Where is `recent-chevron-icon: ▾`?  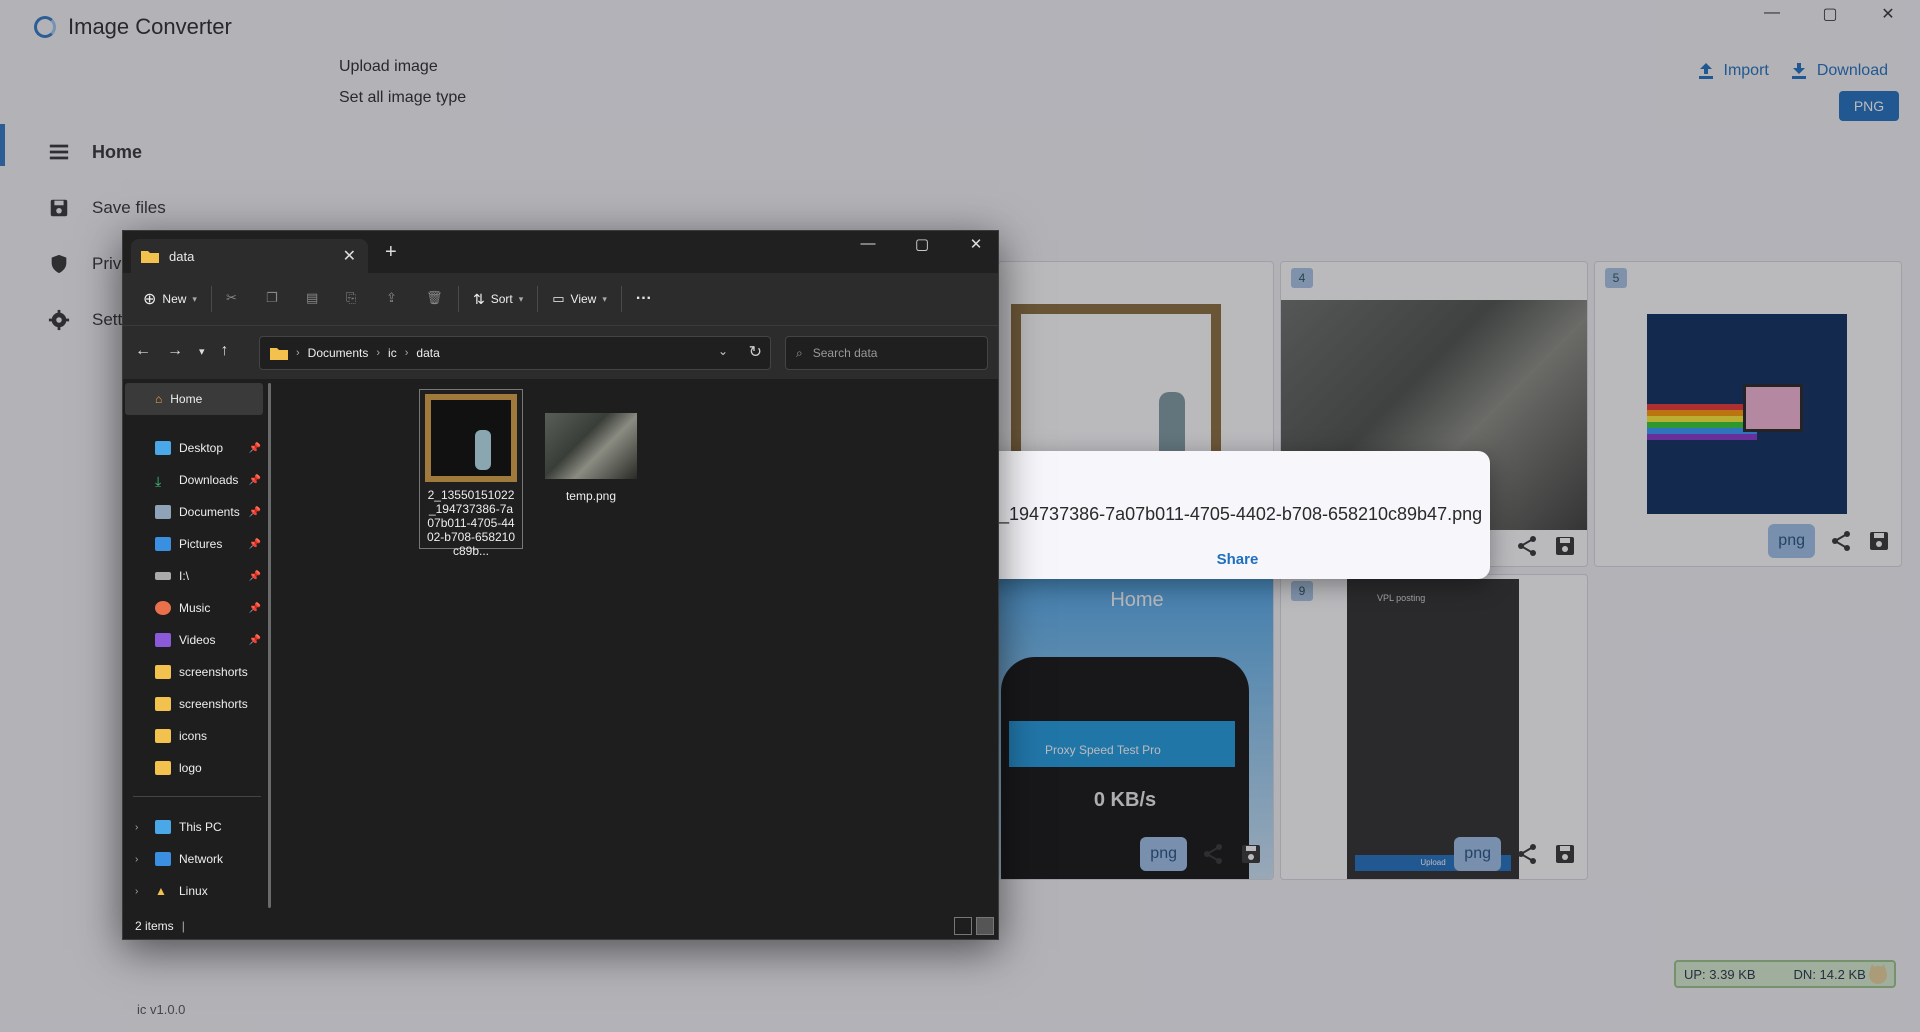
recent-chevron-icon: ▾ is located at coordinates (202, 351).